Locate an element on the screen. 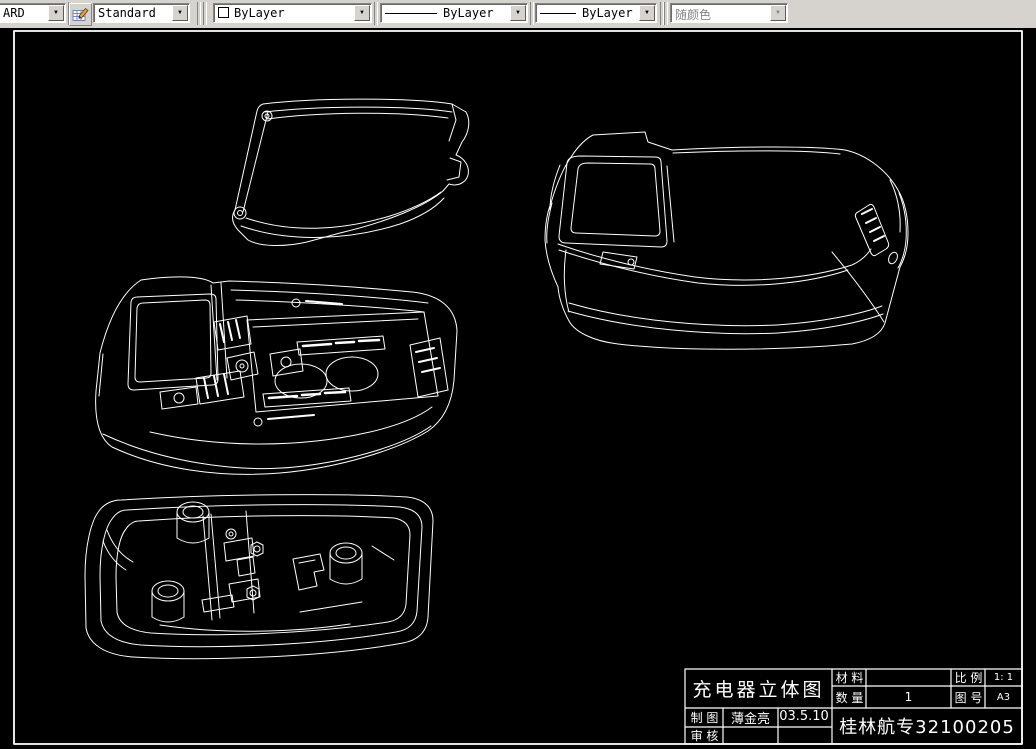  linetype-combo-value: ByLayer is located at coordinates (468, 13).